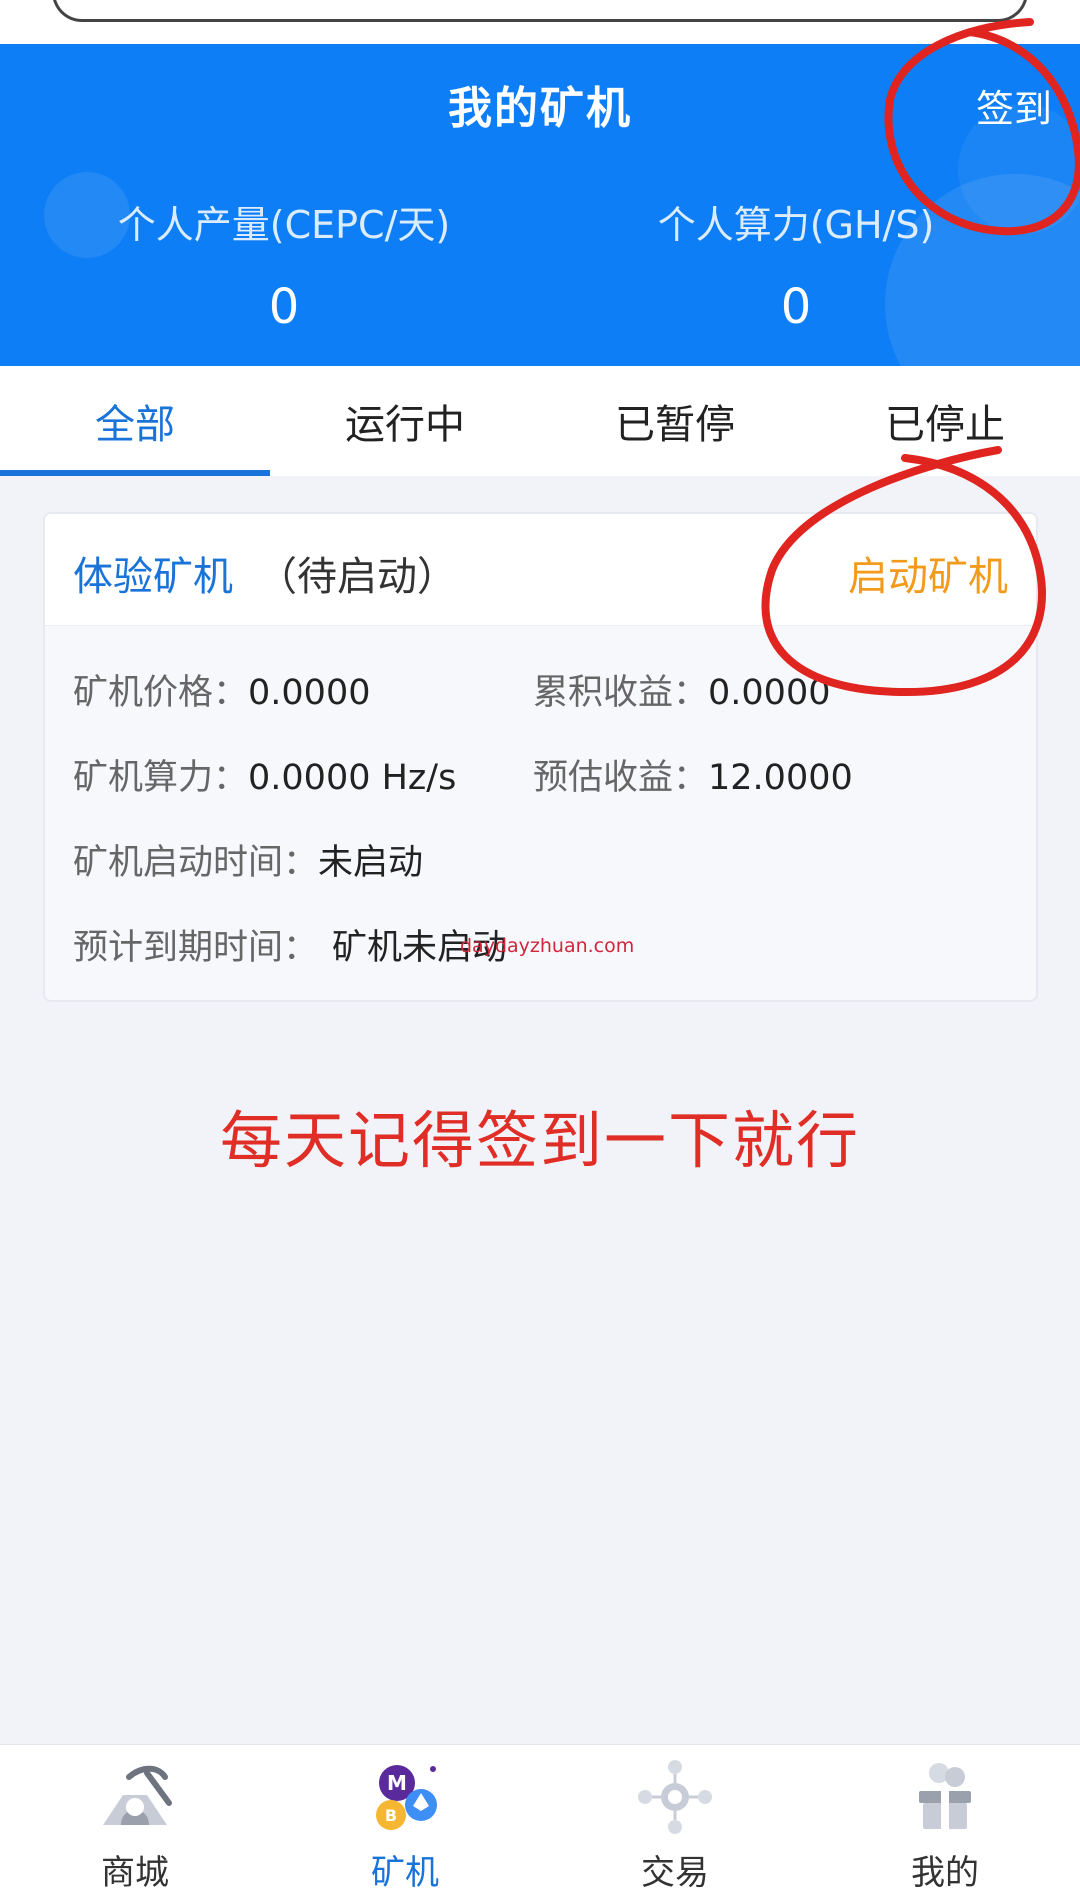 This screenshot has width=1080, height=1898. I want to click on machine-status: （待启动）, so click(357, 577).